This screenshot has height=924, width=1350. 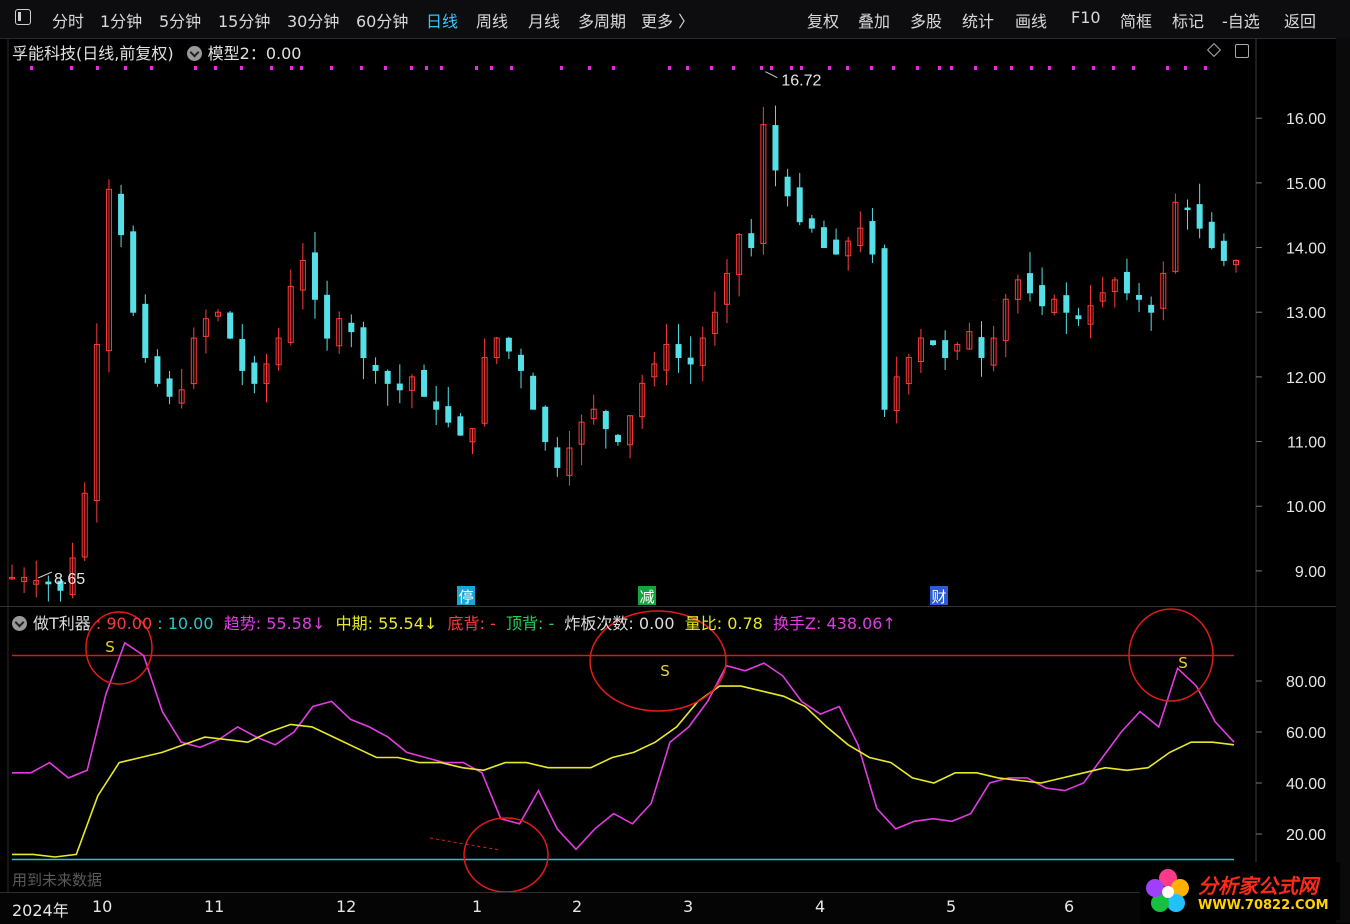 I want to click on logo: 分析家公式网 WWW.70822.COM, so click(x=1240, y=891).